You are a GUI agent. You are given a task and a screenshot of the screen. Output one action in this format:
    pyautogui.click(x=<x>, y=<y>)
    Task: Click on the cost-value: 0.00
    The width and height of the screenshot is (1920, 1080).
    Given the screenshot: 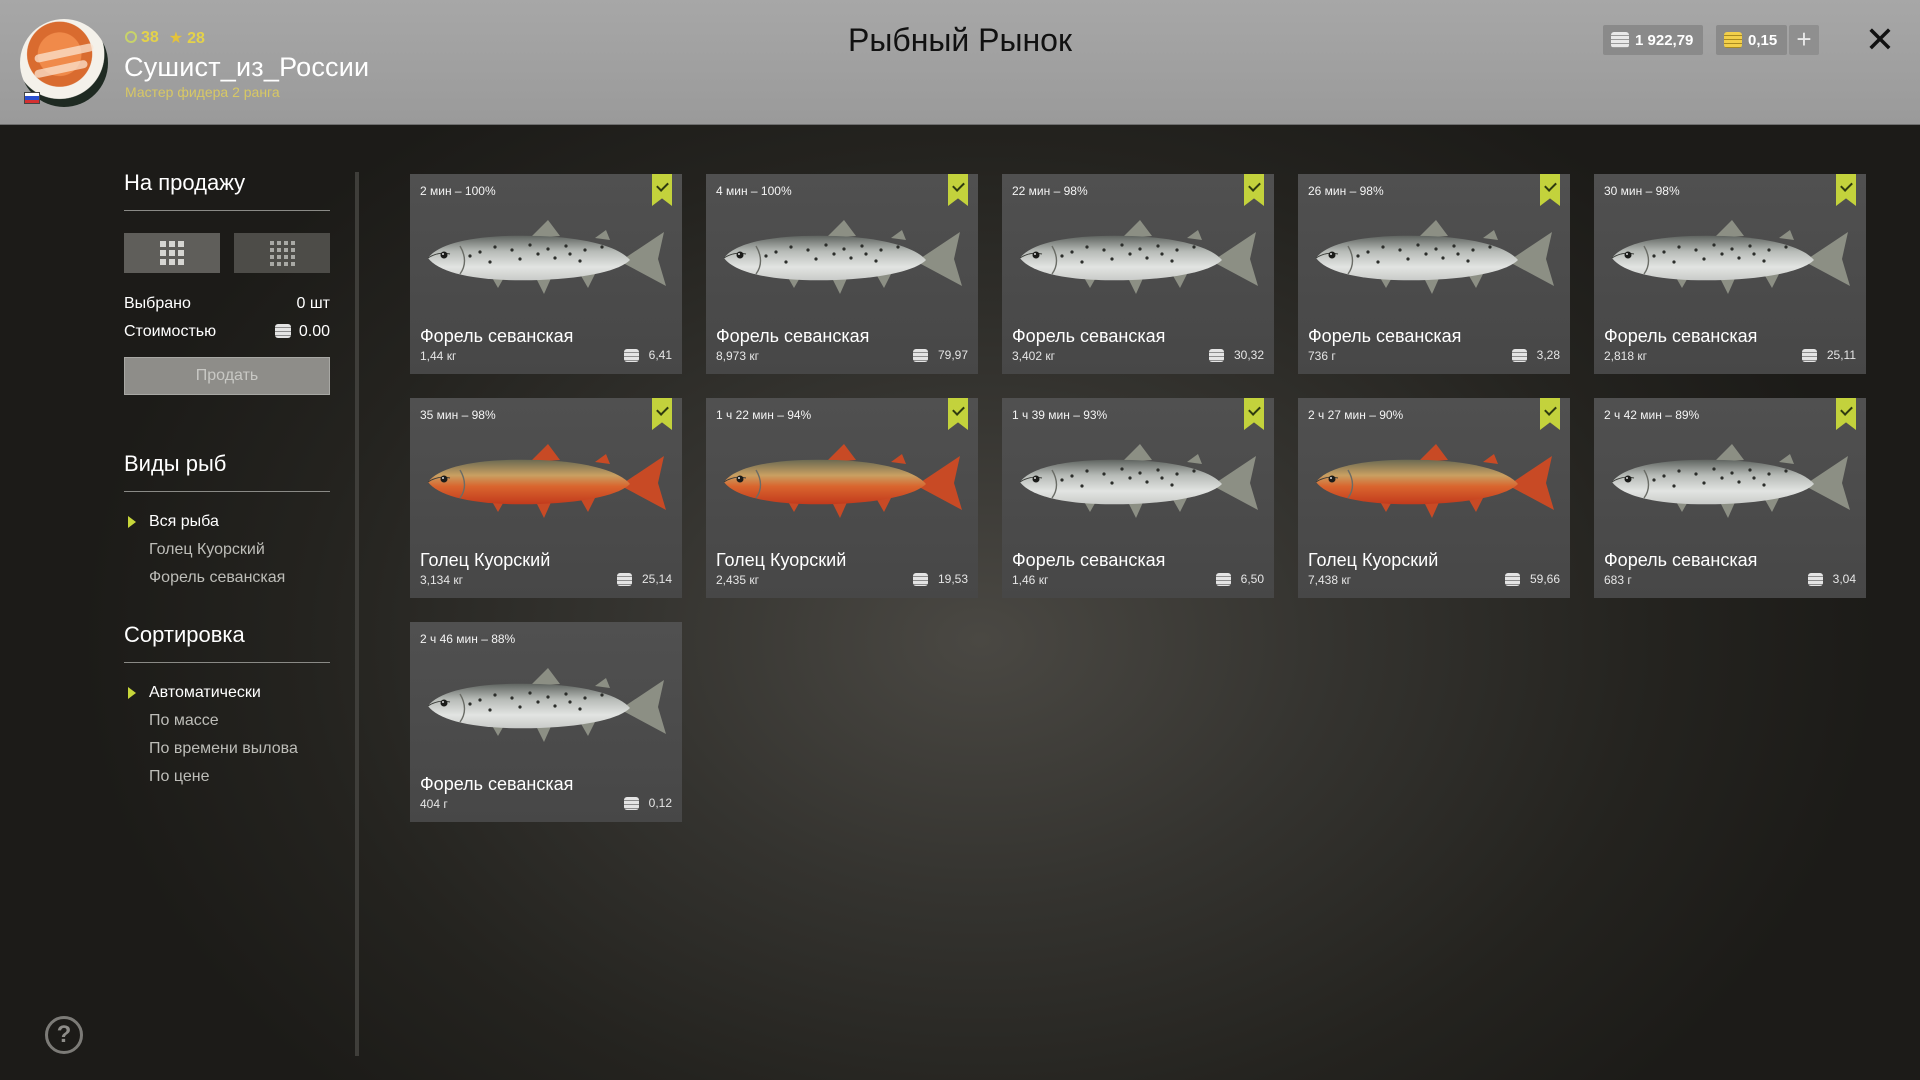 What is the action you would take?
    pyautogui.click(x=314, y=331)
    